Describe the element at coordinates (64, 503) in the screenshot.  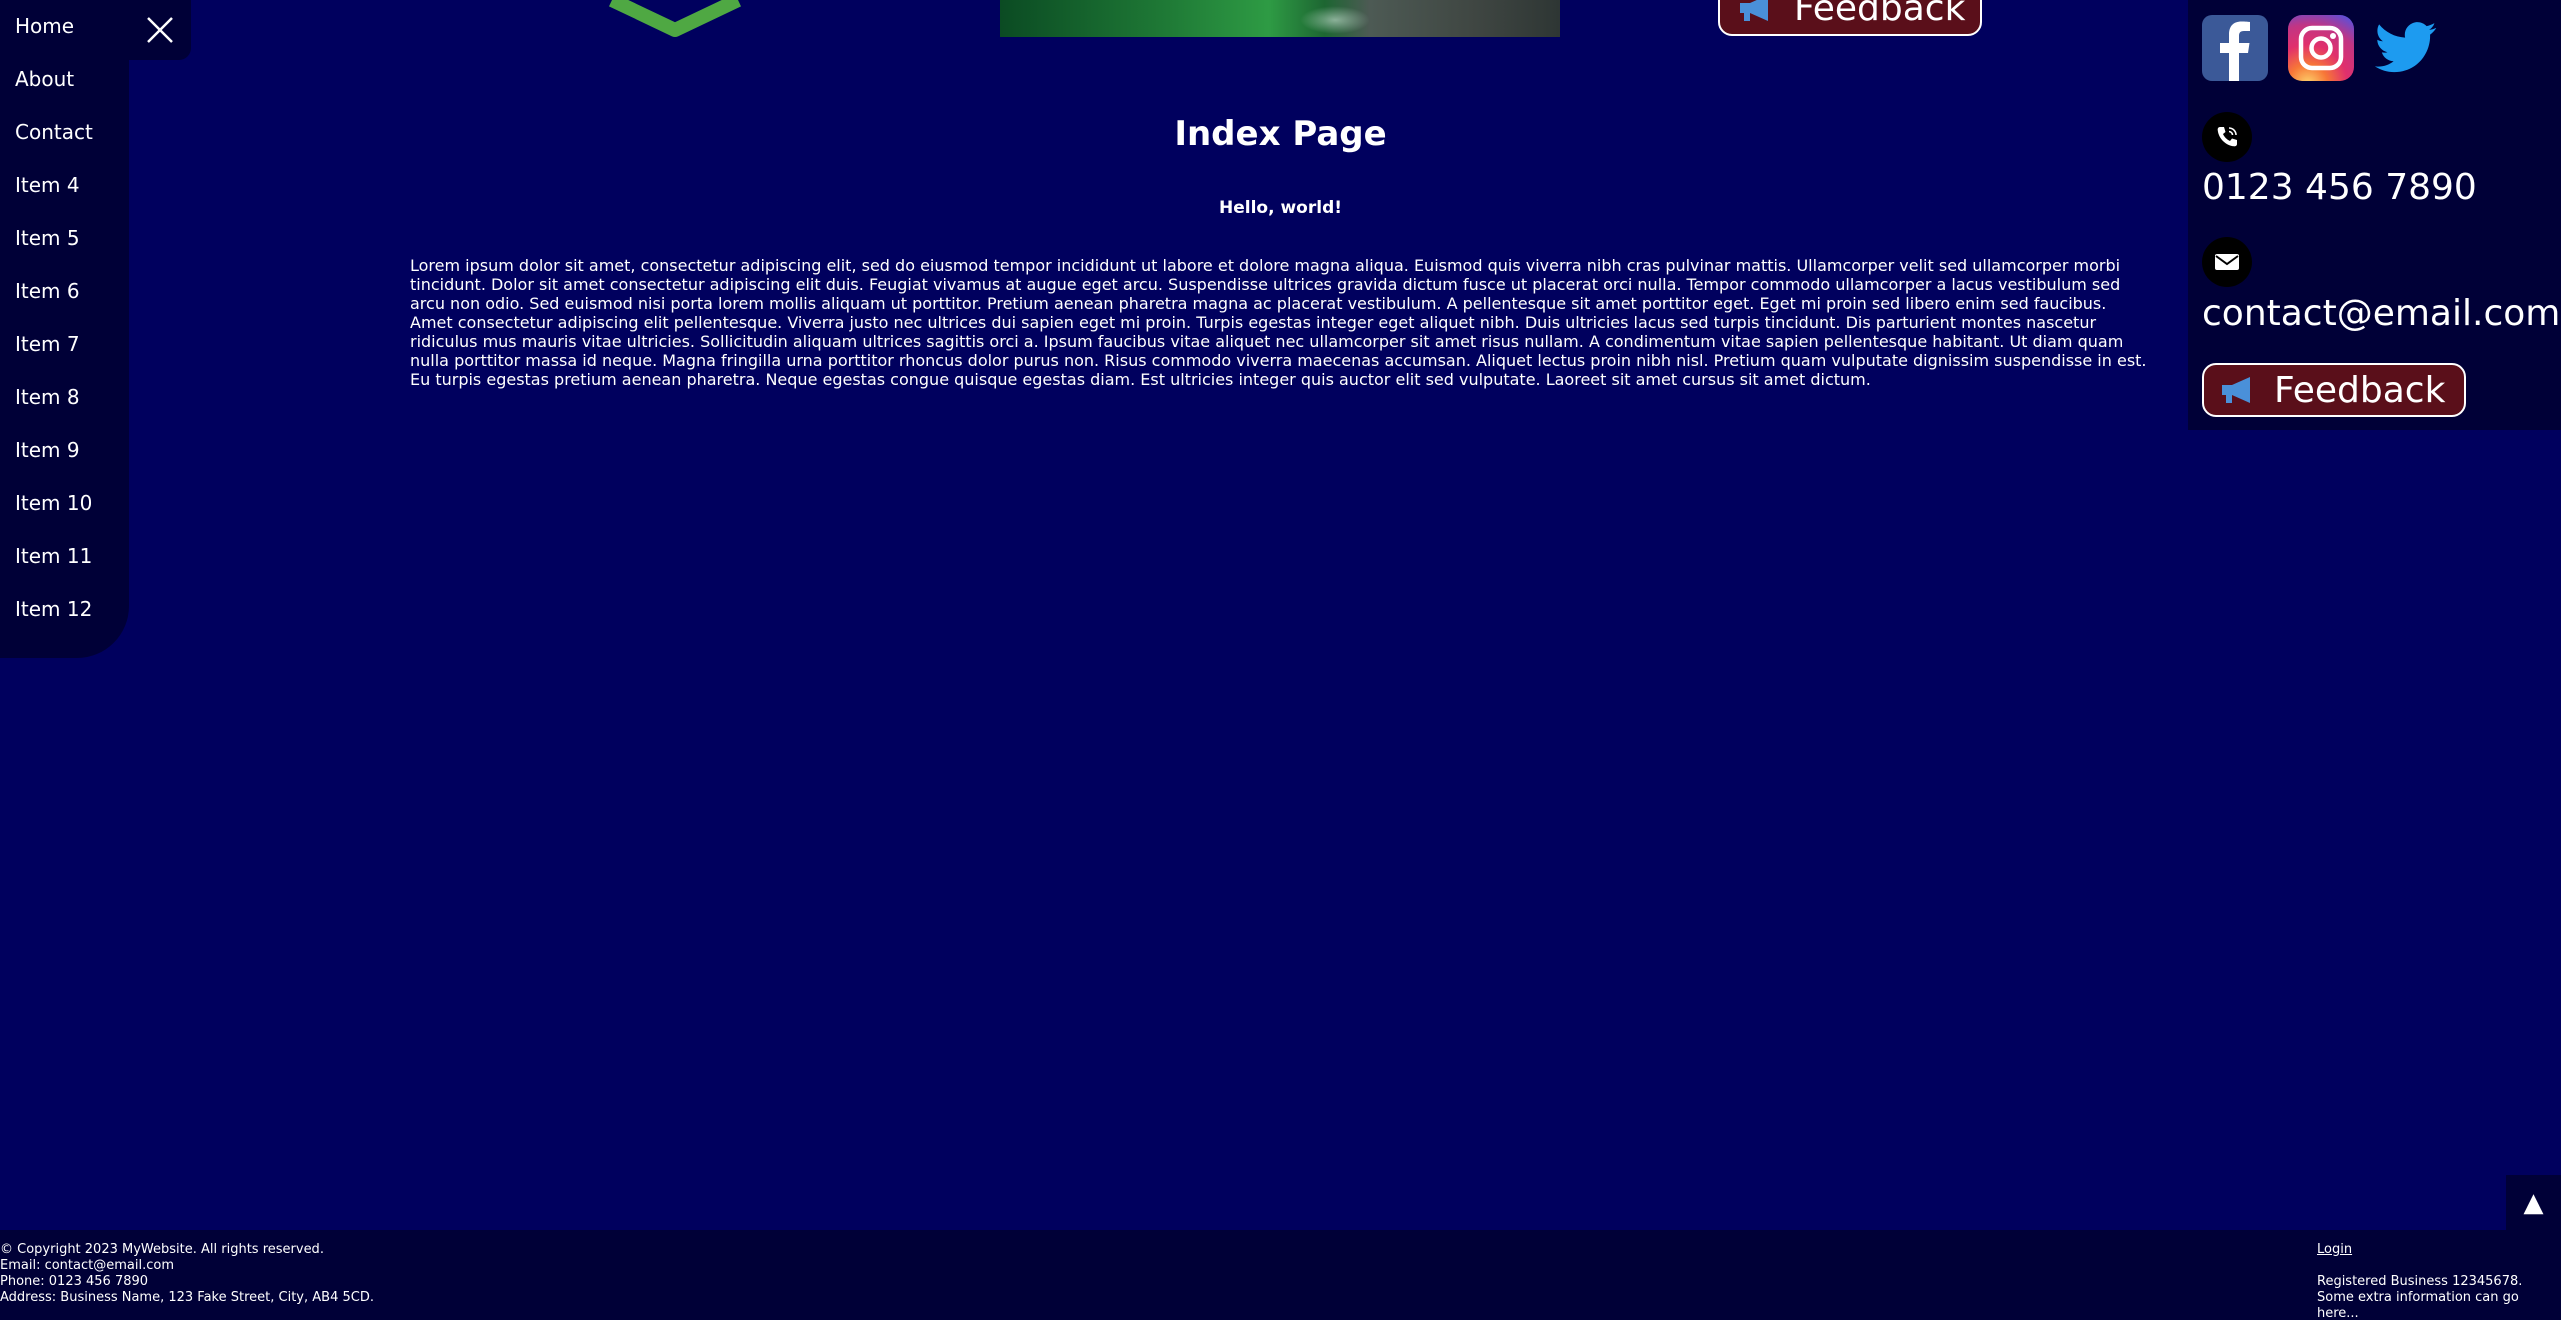
I see `nav-item-10: Item 10` at that location.